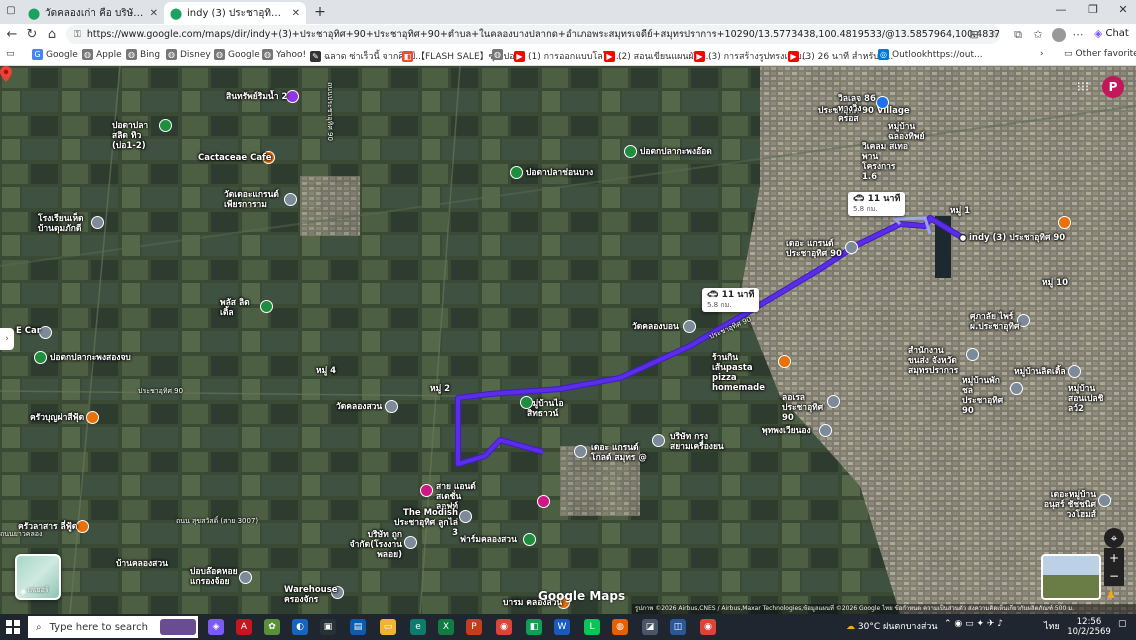  What do you see at coordinates (655, 327) in the screenshot?
I see `place-label: วัดคลองบอน` at bounding box center [655, 327].